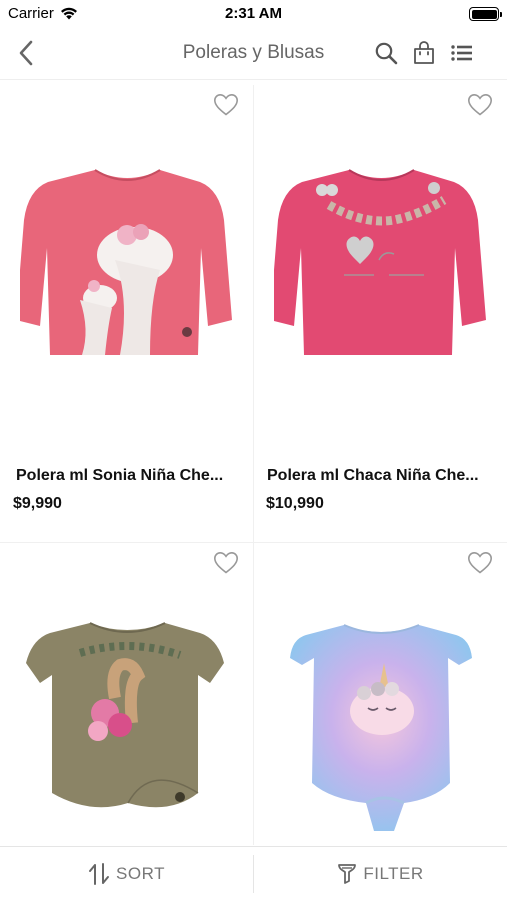 Image resolution: width=507 pixels, height=900 pixels. What do you see at coordinates (140, 873) in the screenshot?
I see `sort-label: SORT` at bounding box center [140, 873].